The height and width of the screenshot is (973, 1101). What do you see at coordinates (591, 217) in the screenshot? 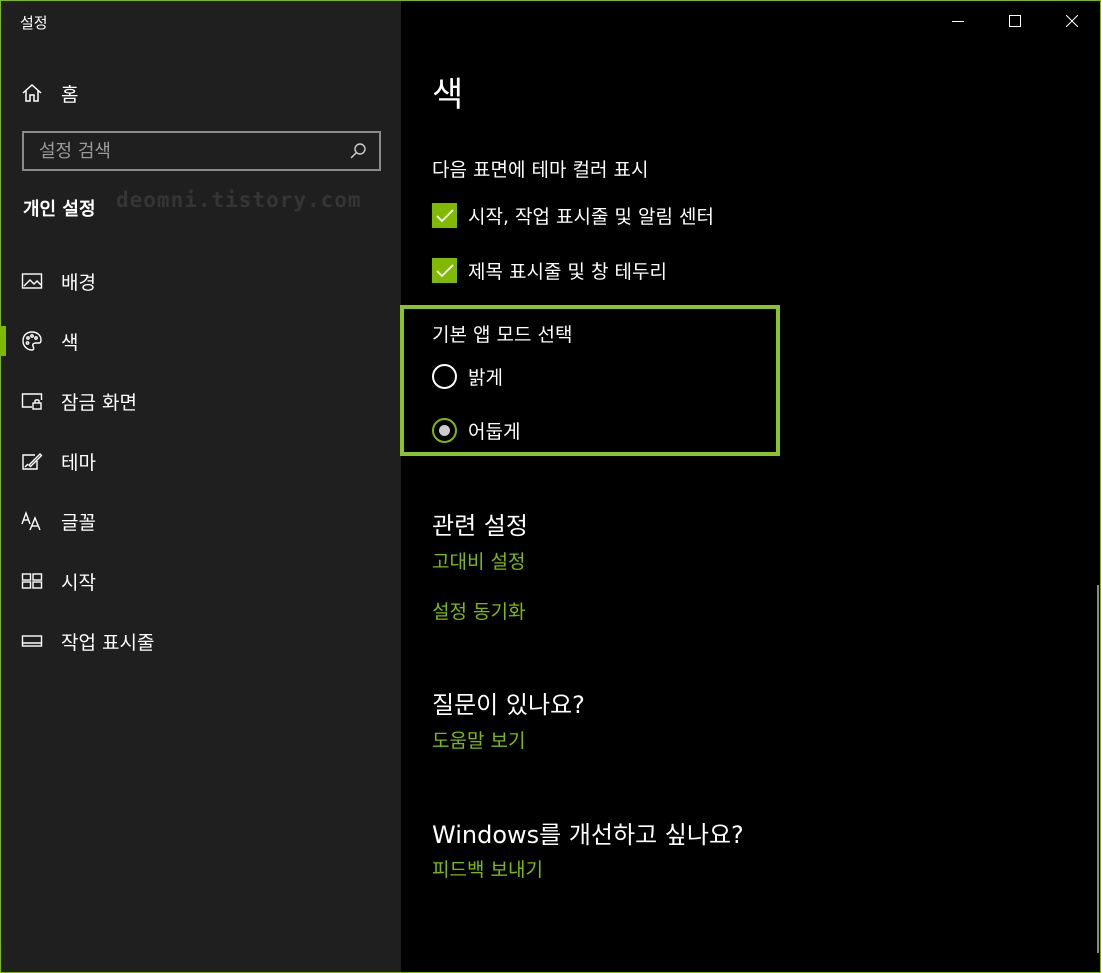
I see `checkbox-label: 시작, 작업 표시줄 및 알림 센터` at bounding box center [591, 217].